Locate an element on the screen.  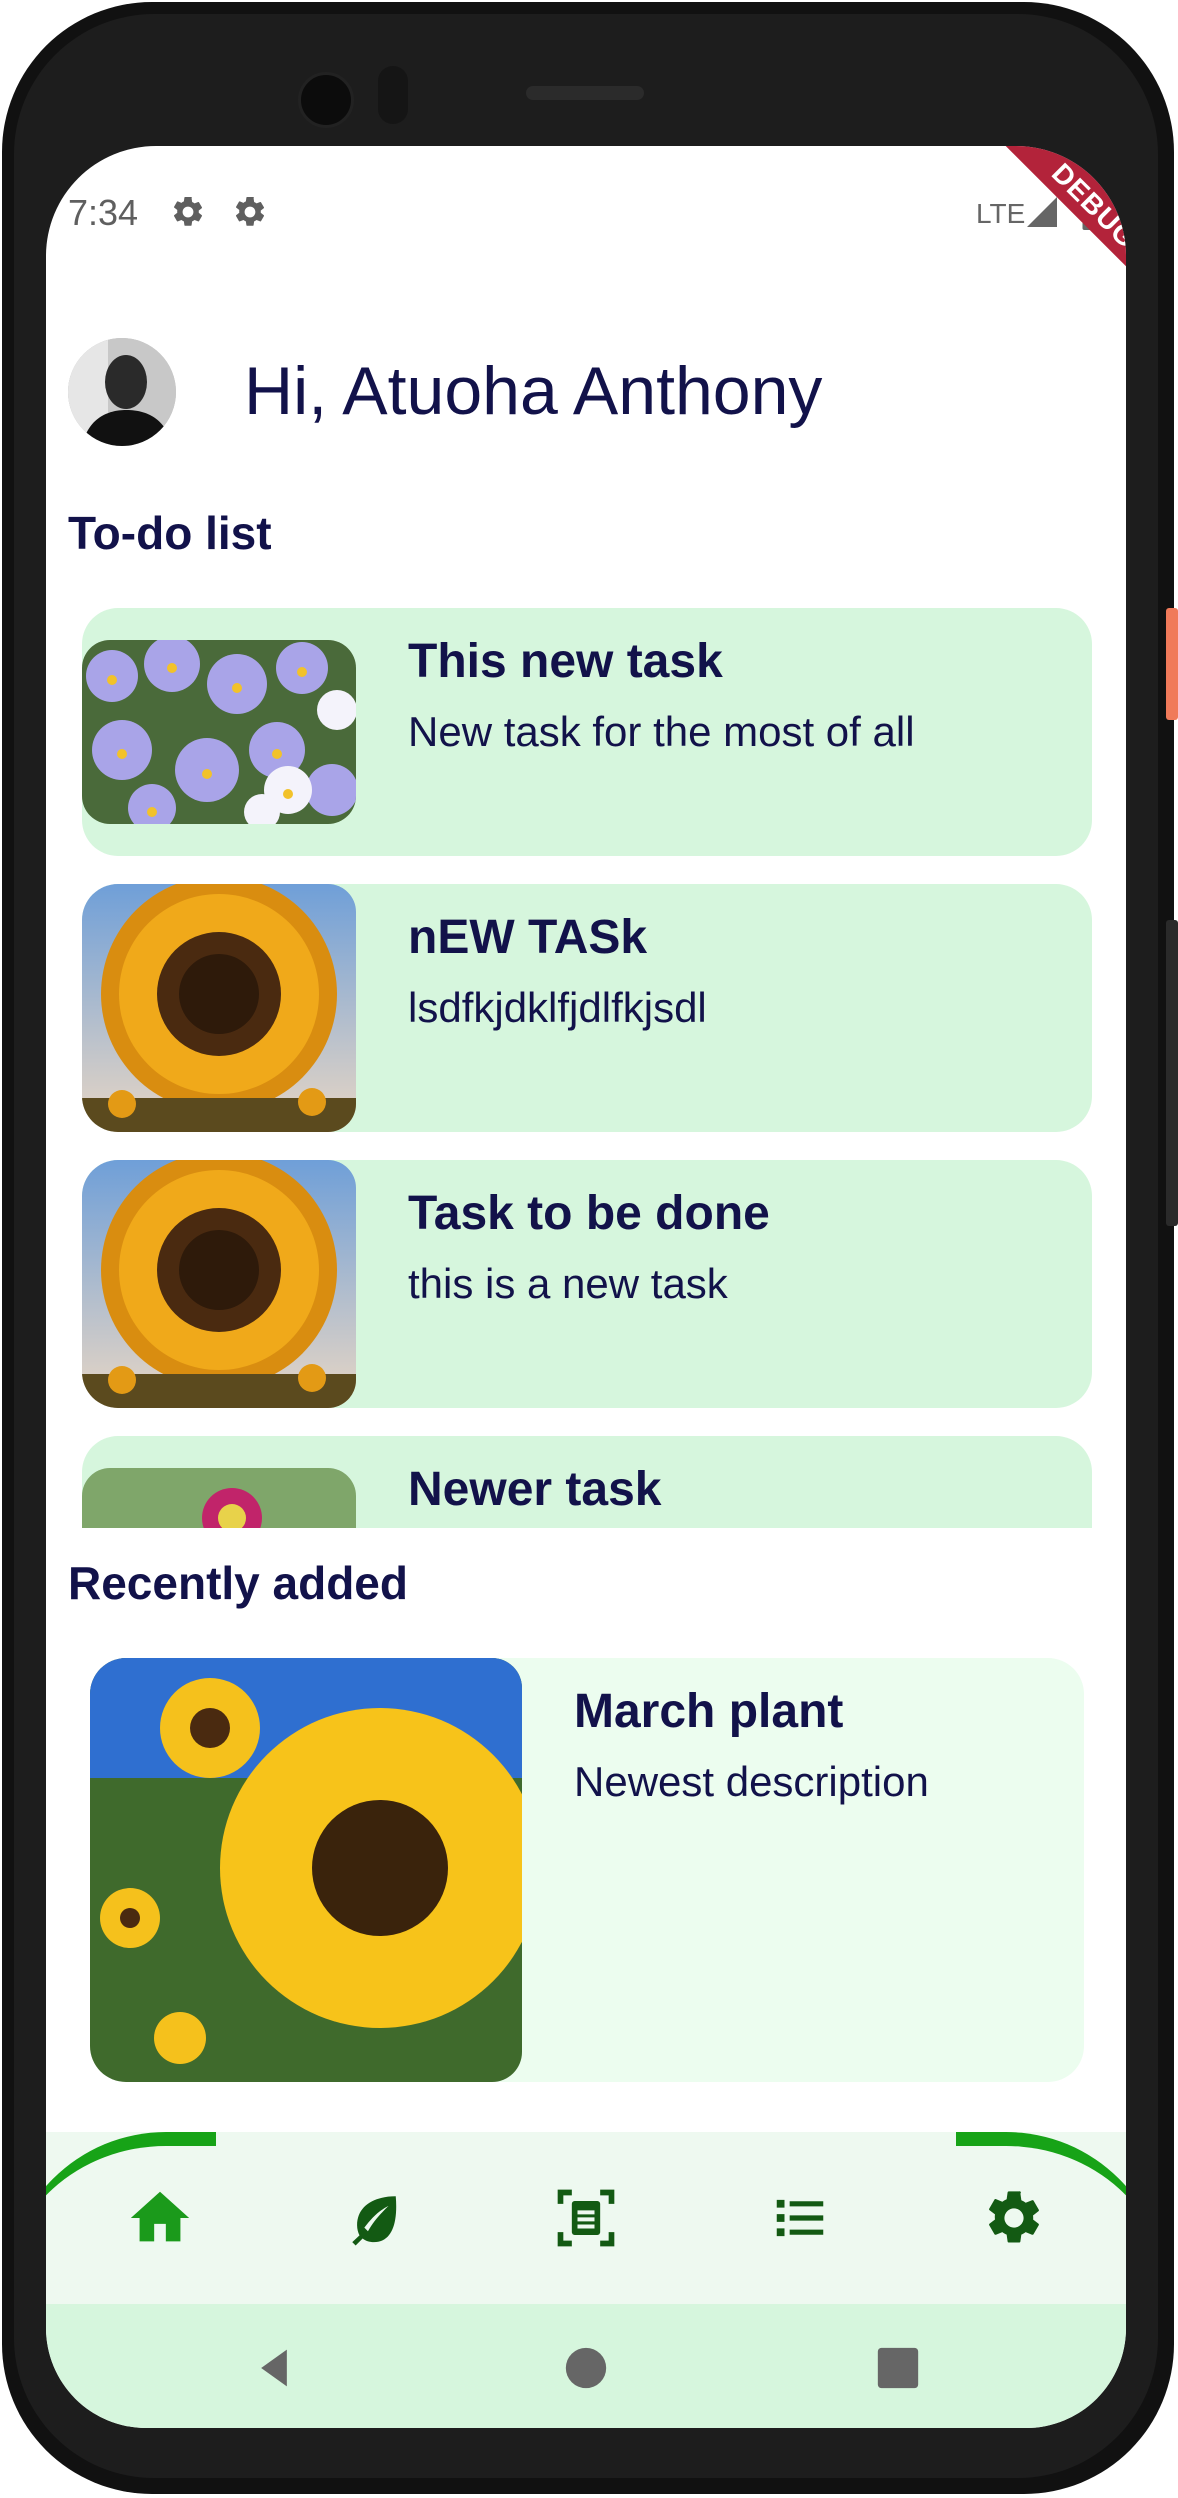
task-title: Newer task is located at coordinates (535, 1489).